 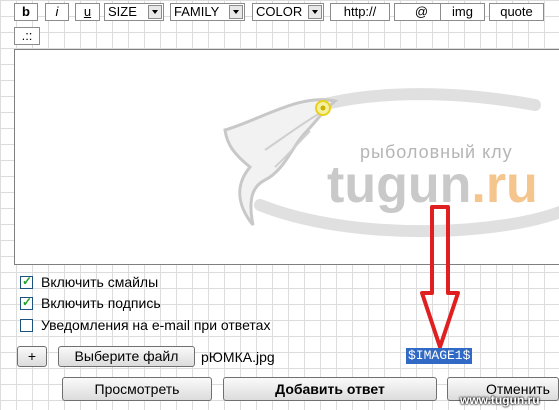 I want to click on choose-file-button: Выберите файл, so click(x=126, y=356).